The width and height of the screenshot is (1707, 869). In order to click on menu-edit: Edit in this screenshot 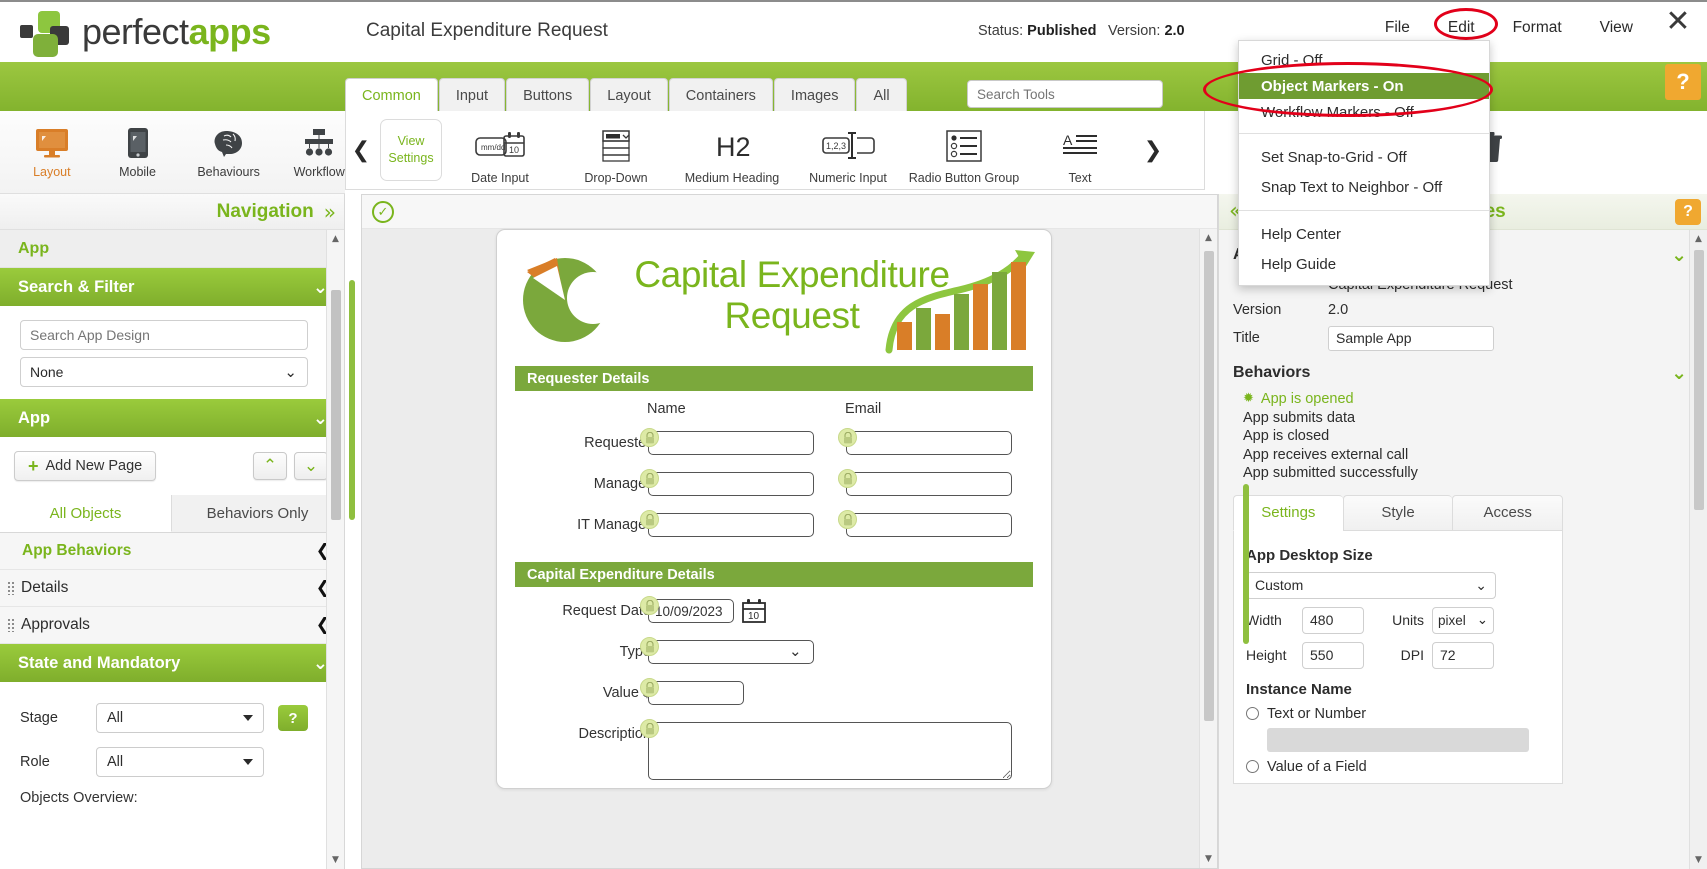, I will do `click(1461, 28)`.